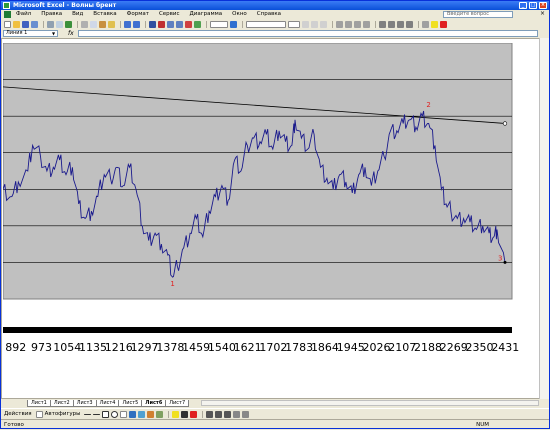 This screenshot has height=430, width=550. Describe the element at coordinates (104, 14) in the screenshot. I see `menu-insert: Вставка` at that location.